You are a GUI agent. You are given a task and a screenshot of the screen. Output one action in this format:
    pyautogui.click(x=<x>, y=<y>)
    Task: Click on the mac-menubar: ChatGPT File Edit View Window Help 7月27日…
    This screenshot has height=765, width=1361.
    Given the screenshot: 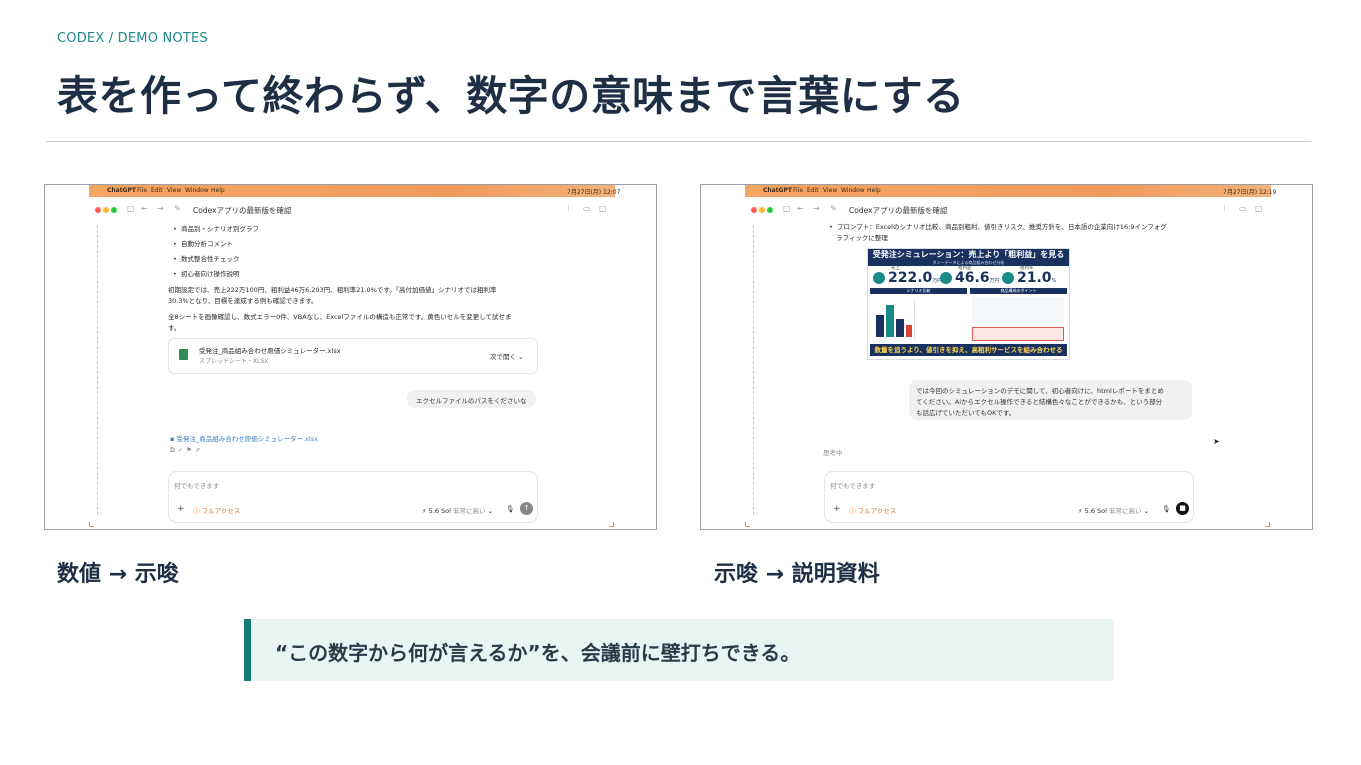 What is the action you would take?
    pyautogui.click(x=1010, y=191)
    